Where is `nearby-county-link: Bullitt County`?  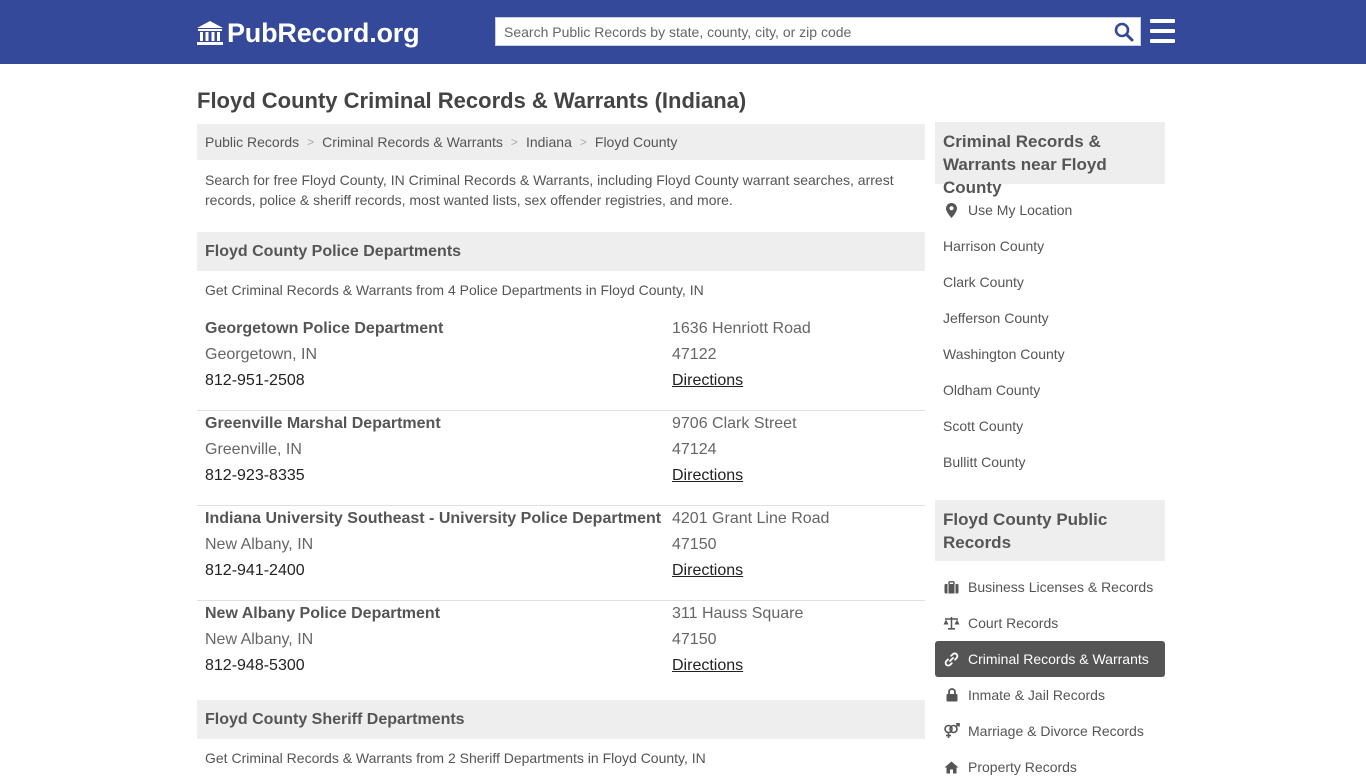 nearby-county-link: Bullitt County is located at coordinates (984, 462).